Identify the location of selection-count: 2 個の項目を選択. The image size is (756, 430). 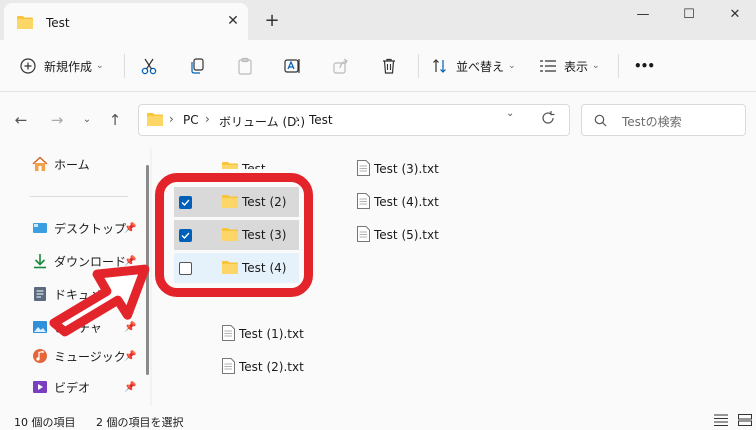
(140, 422).